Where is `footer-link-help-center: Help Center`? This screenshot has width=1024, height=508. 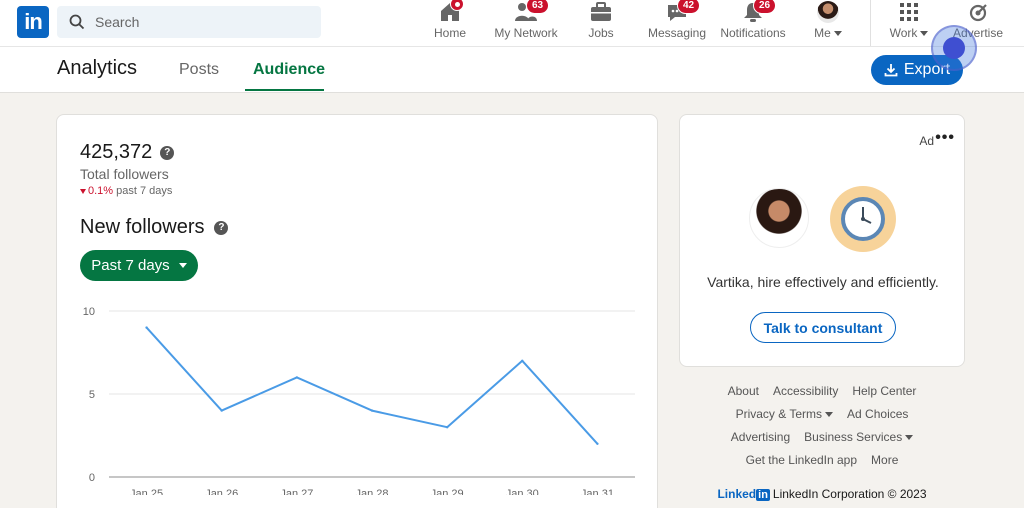 footer-link-help-center: Help Center is located at coordinates (884, 391).